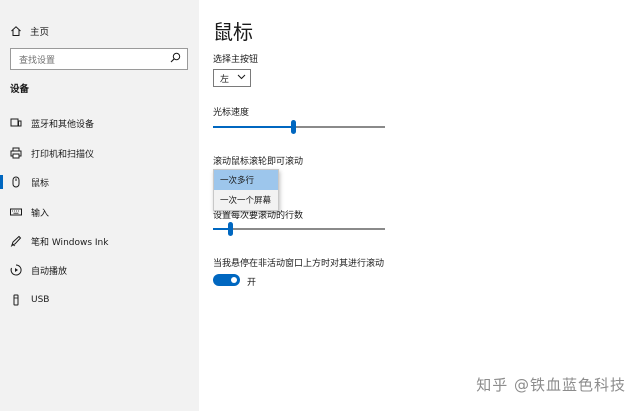  What do you see at coordinates (226, 280) in the screenshot?
I see `inactive-scroll-toggle` at bounding box center [226, 280].